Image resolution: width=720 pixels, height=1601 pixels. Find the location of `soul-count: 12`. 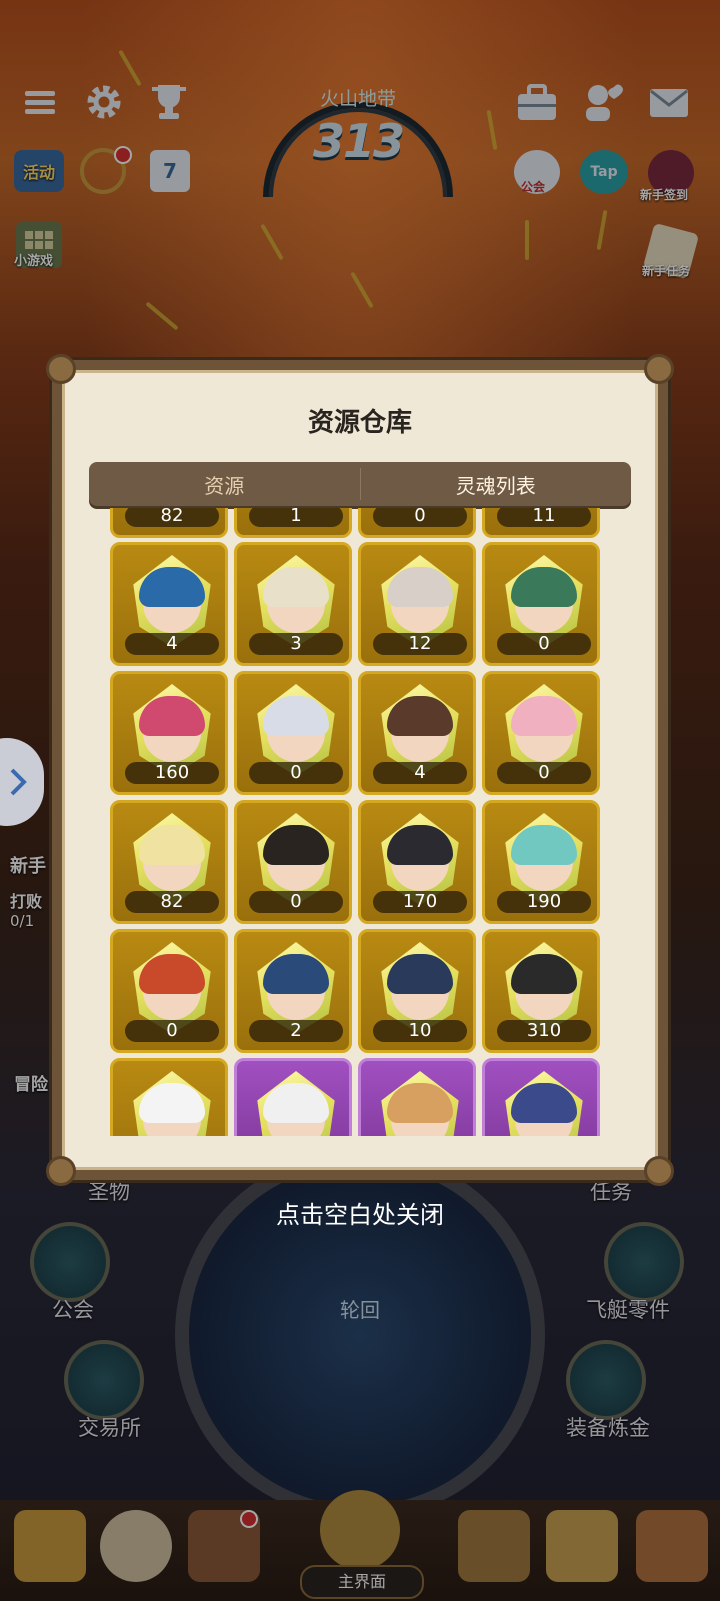

soul-count: 12 is located at coordinates (420, 644).